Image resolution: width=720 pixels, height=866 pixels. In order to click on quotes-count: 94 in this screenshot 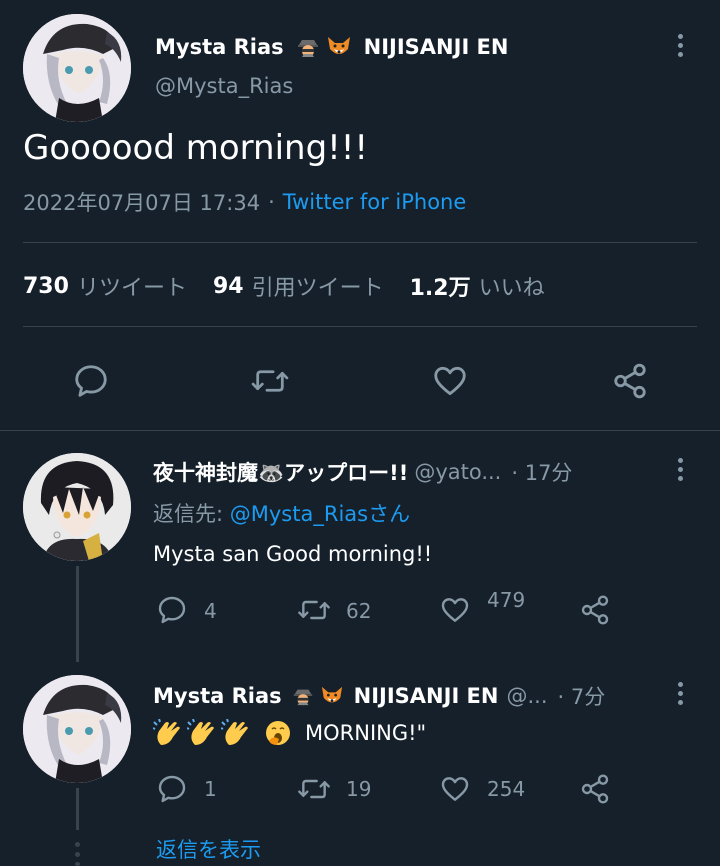, I will do `click(228, 286)`.